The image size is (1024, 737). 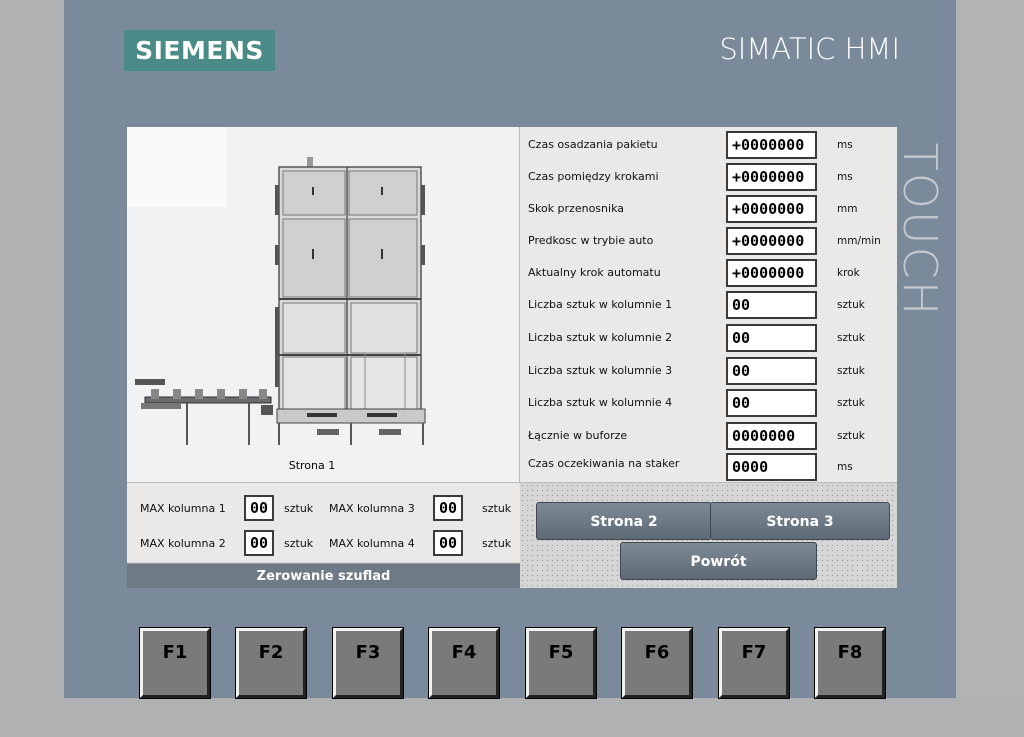 I want to click on f2-key: F2, so click(x=271, y=663).